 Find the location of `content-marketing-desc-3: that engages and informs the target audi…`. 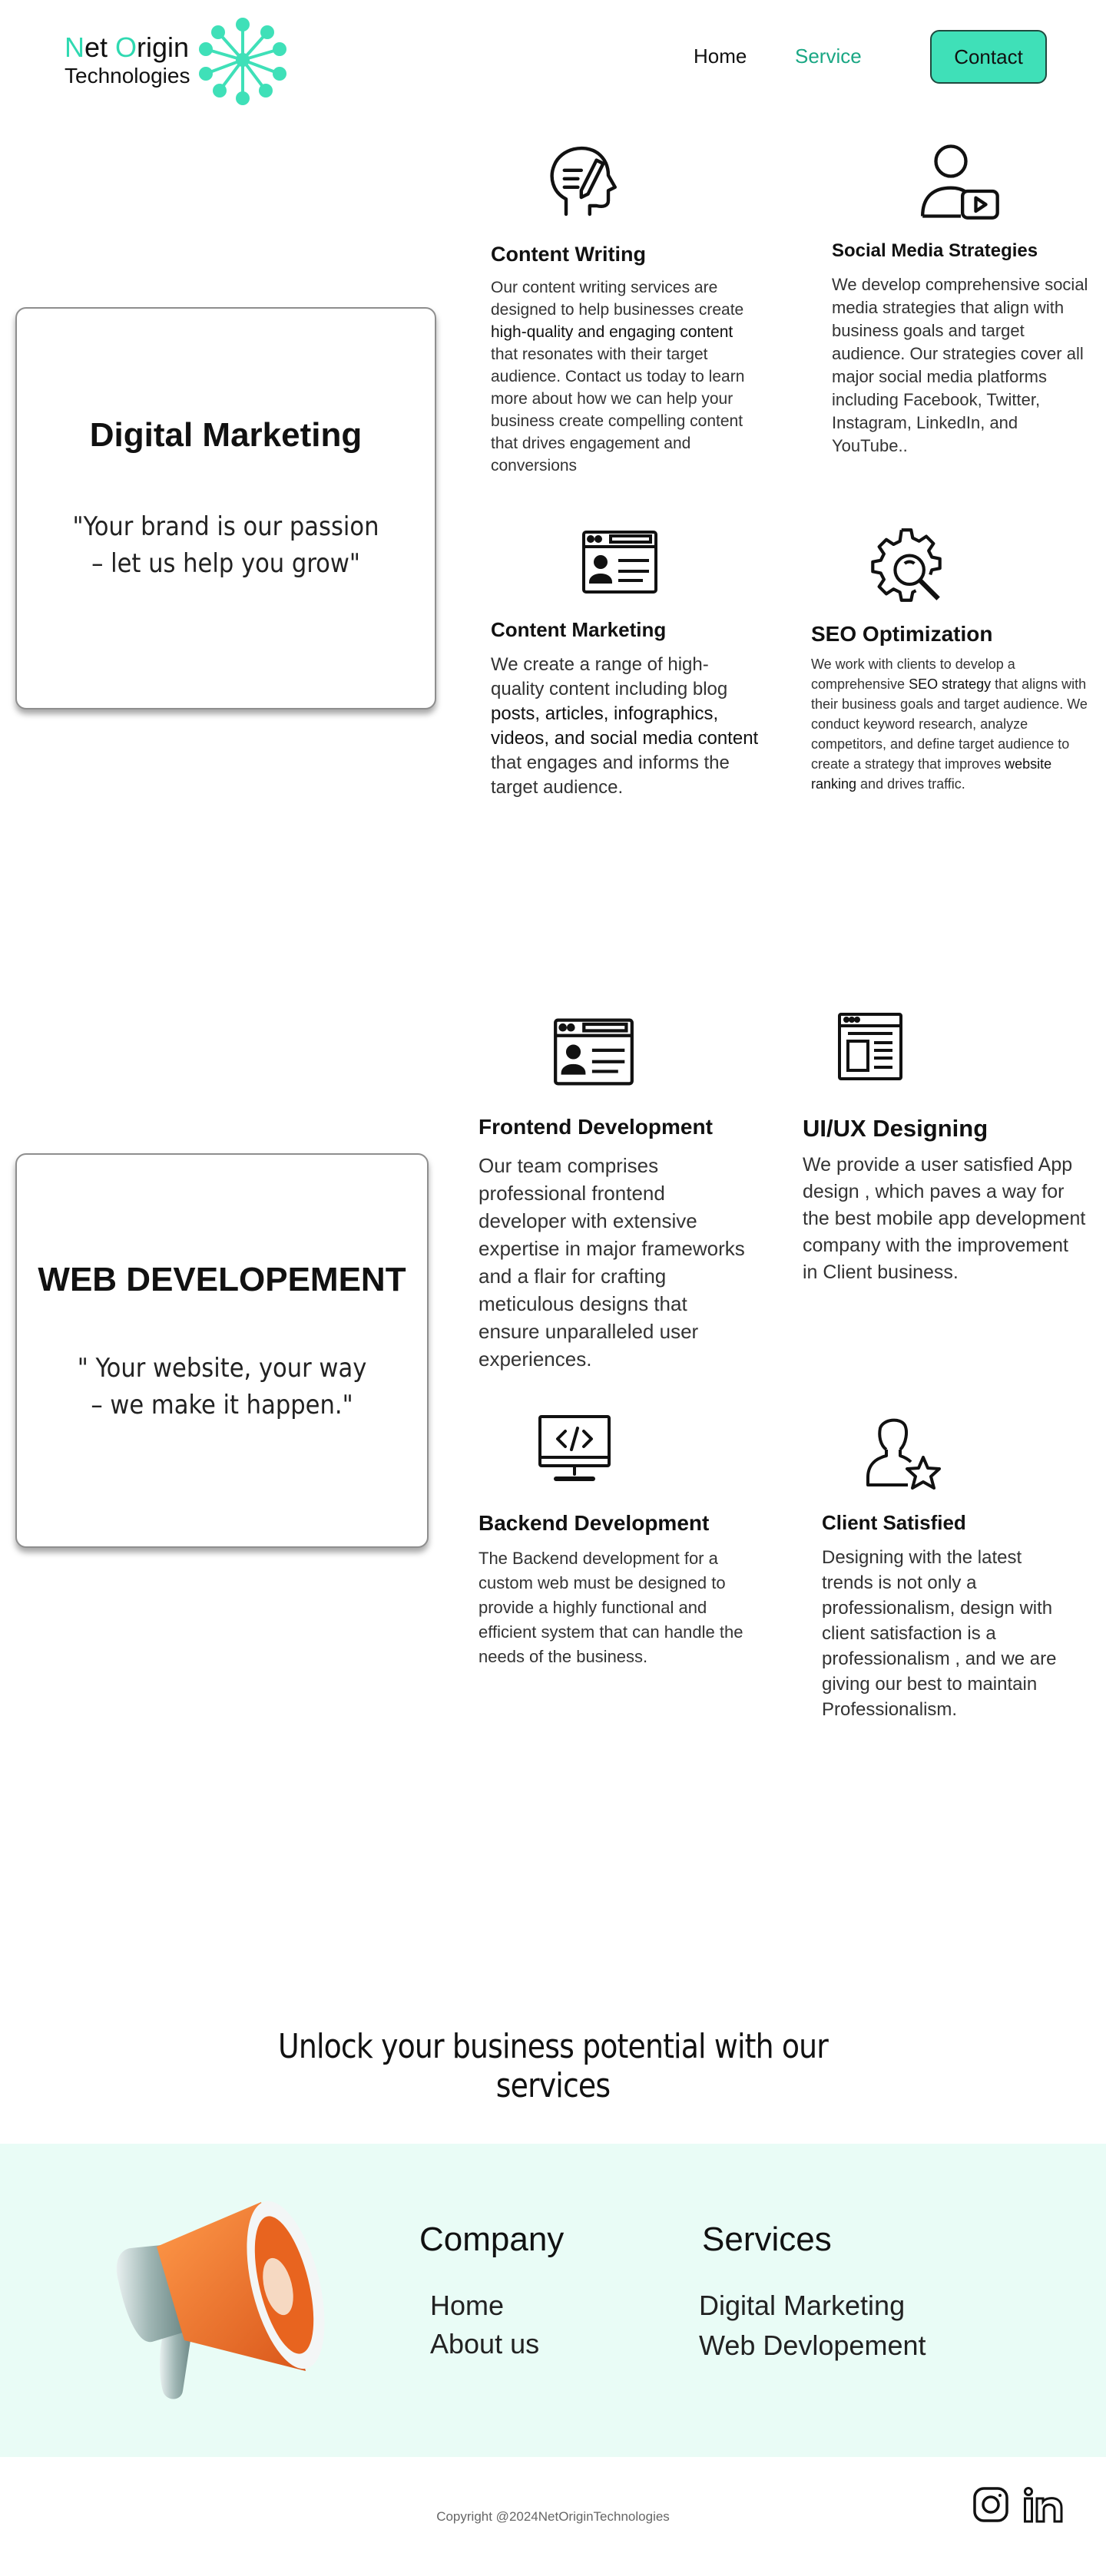

content-marketing-desc-3: that engages and informs the target audi… is located at coordinates (610, 775).